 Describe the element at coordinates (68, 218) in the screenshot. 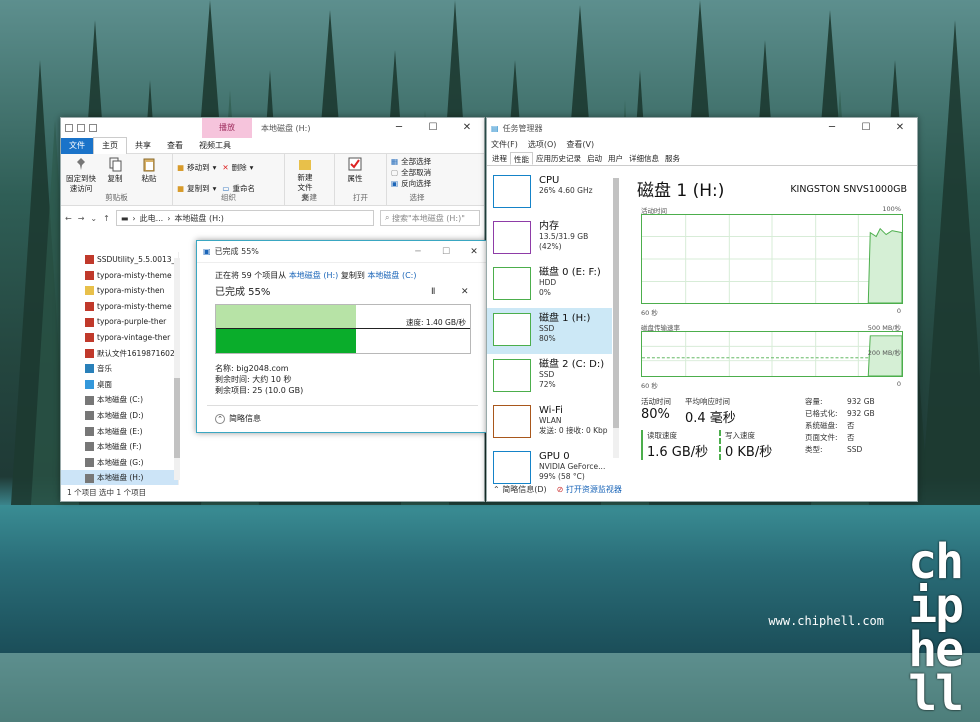

I see `back-icon: ←` at that location.